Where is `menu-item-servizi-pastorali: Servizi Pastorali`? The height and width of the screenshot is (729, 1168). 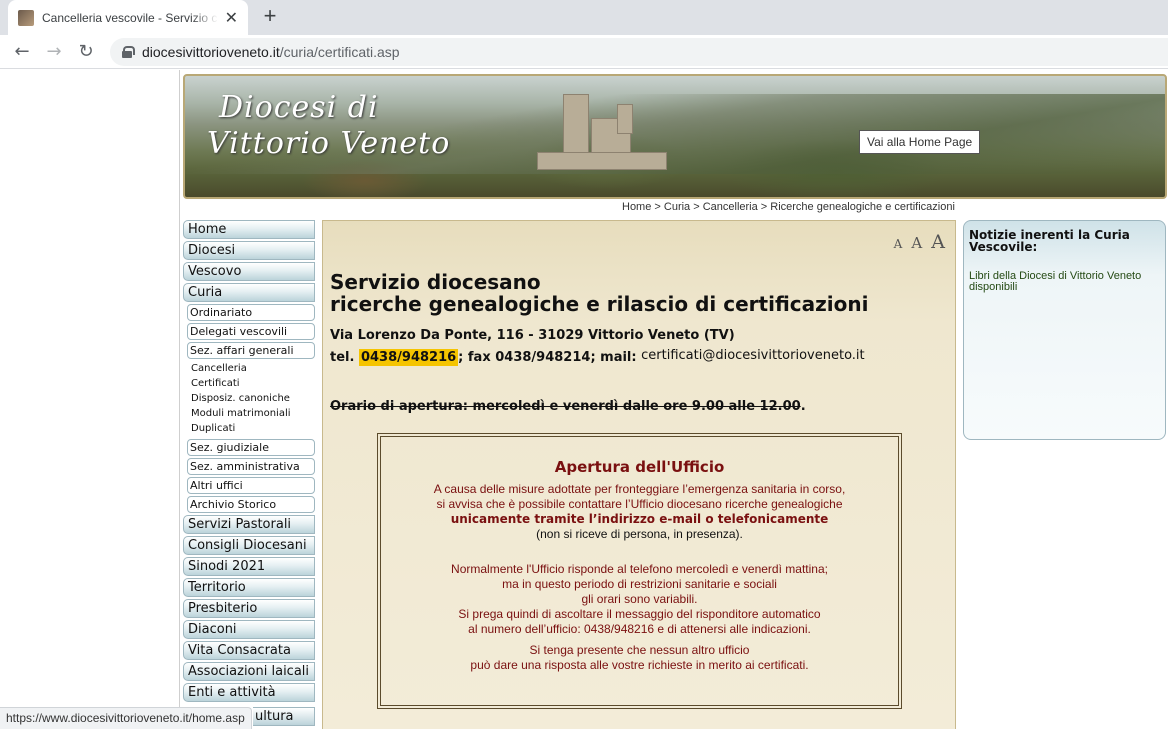
menu-item-servizi-pastorali: Servizi Pastorali is located at coordinates (249, 524).